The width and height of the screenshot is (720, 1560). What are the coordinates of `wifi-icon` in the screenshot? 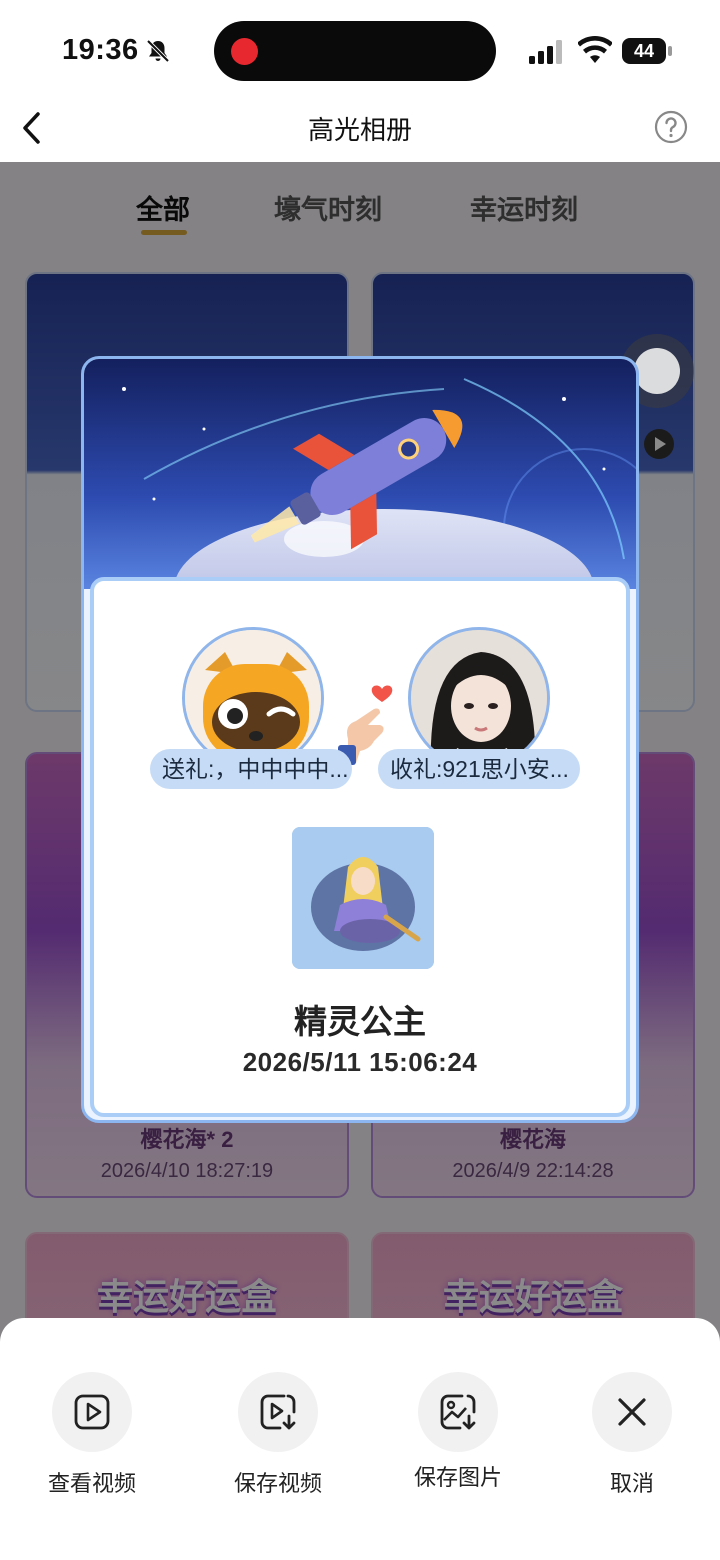 It's located at (595, 49).